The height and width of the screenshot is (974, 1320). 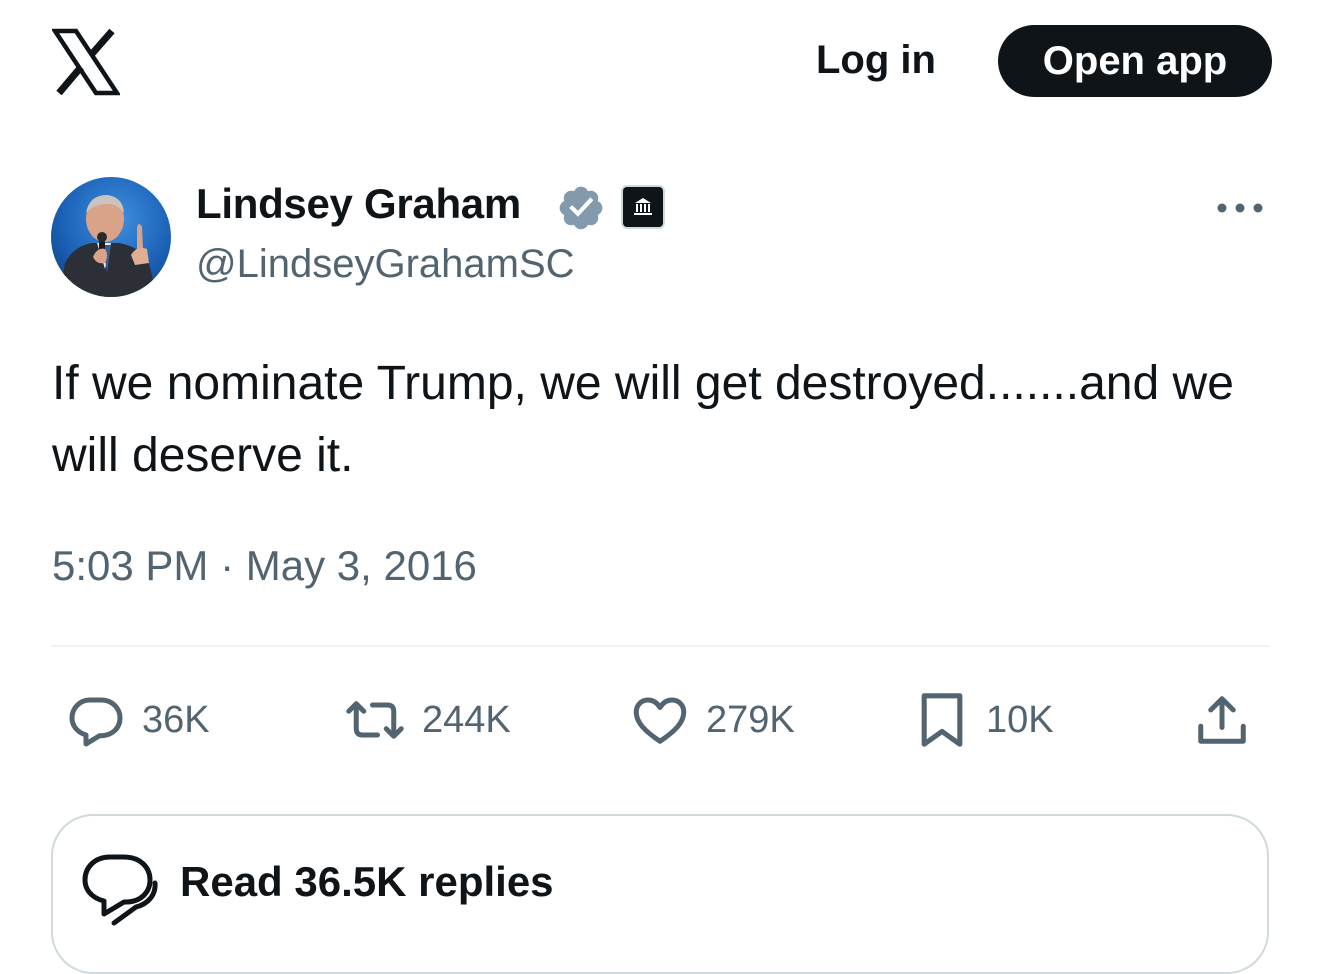 What do you see at coordinates (96, 722) in the screenshot?
I see `reply-icon` at bounding box center [96, 722].